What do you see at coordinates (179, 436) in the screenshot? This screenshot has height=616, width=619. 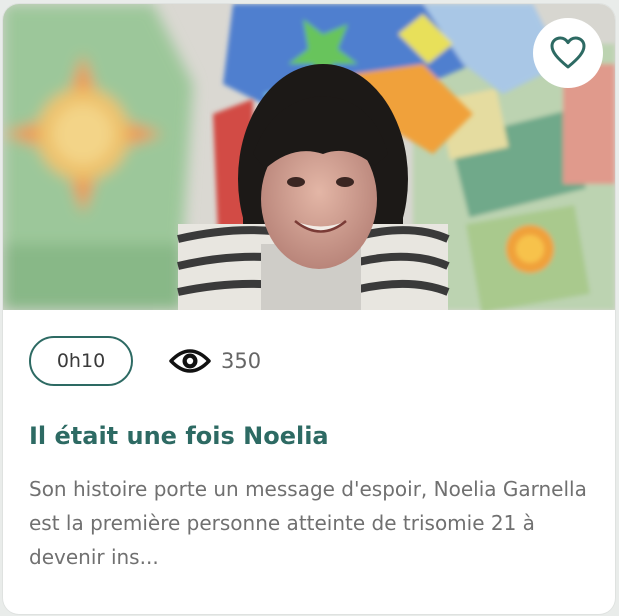 I see `video-title: Il était une fois Noelia` at bounding box center [179, 436].